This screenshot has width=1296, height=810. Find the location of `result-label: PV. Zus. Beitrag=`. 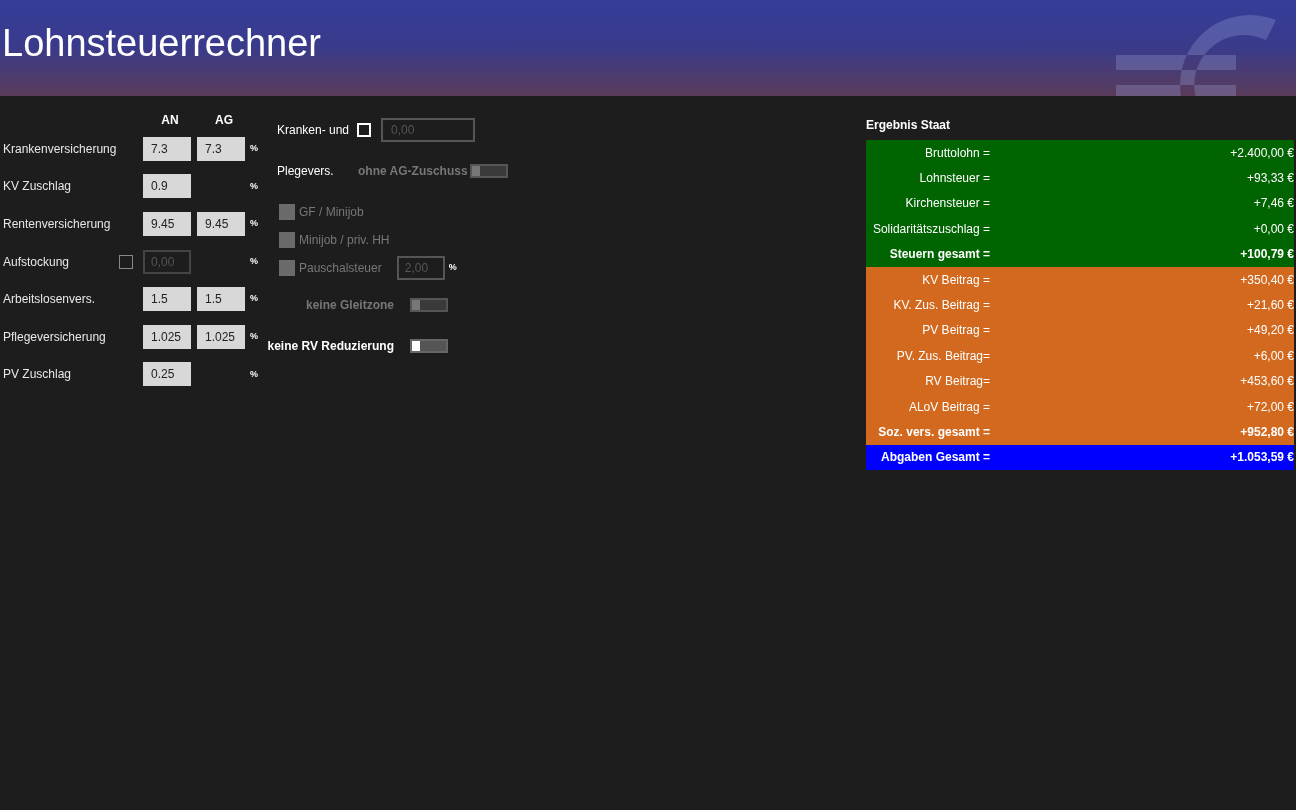

result-label: PV. Zus. Beitrag= is located at coordinates (943, 356).